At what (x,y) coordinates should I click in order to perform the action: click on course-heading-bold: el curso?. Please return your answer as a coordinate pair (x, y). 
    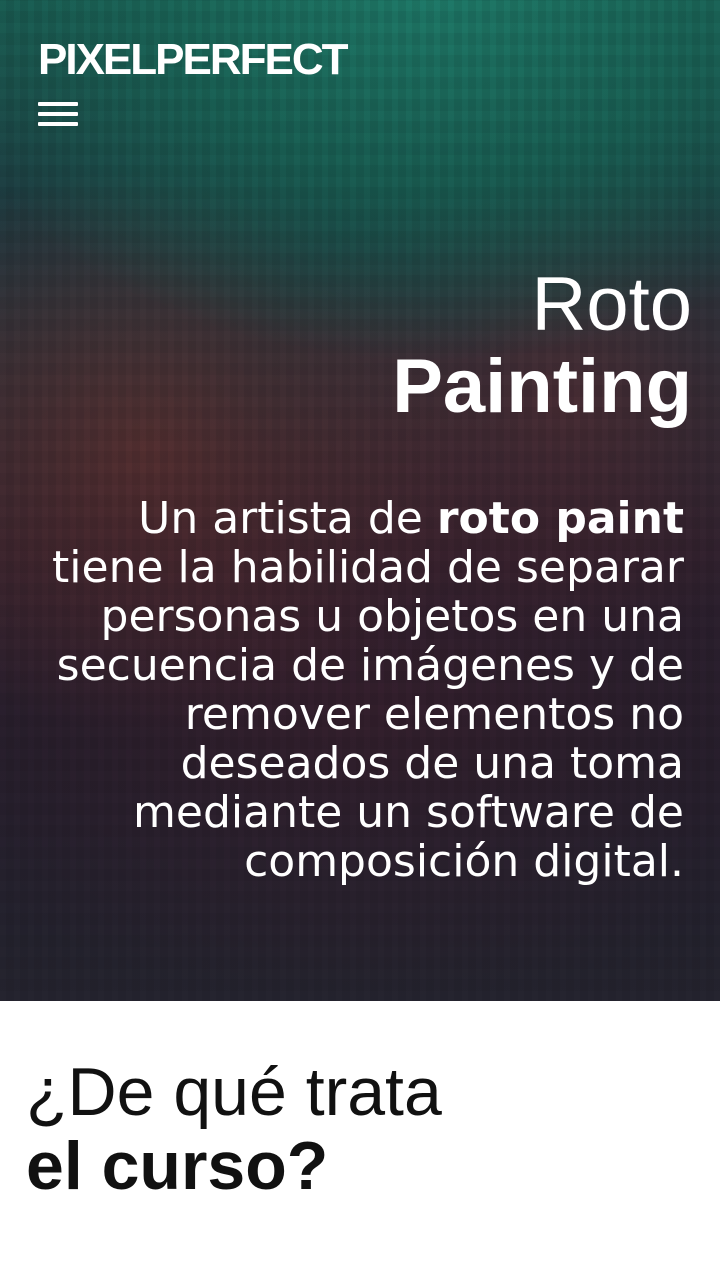
    Looking at the image, I should click on (177, 1166).